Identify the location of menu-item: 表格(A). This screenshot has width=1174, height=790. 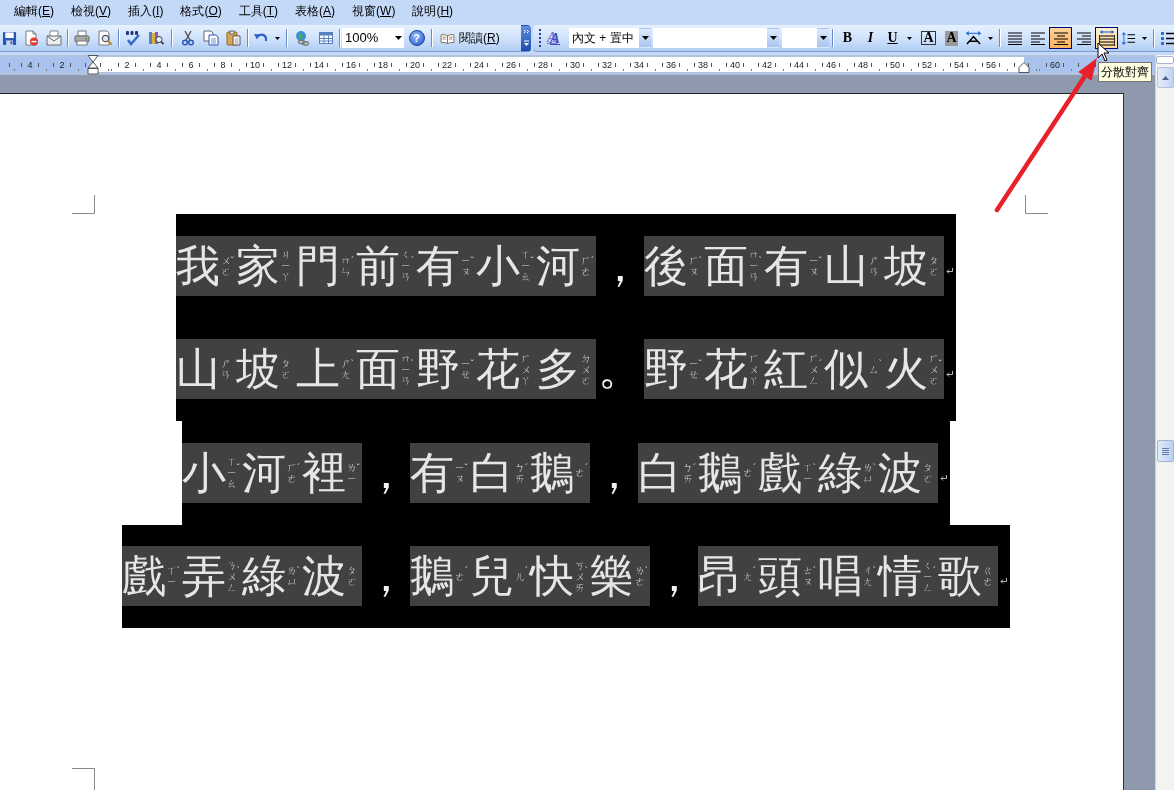
(315, 11).